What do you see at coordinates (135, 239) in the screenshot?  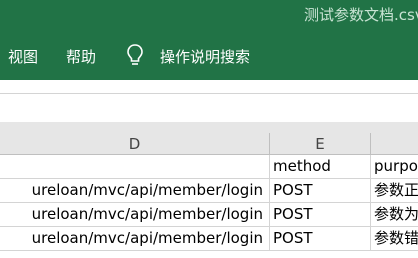 I see `cell-d4: ureloan/mvc/api/member/login` at bounding box center [135, 239].